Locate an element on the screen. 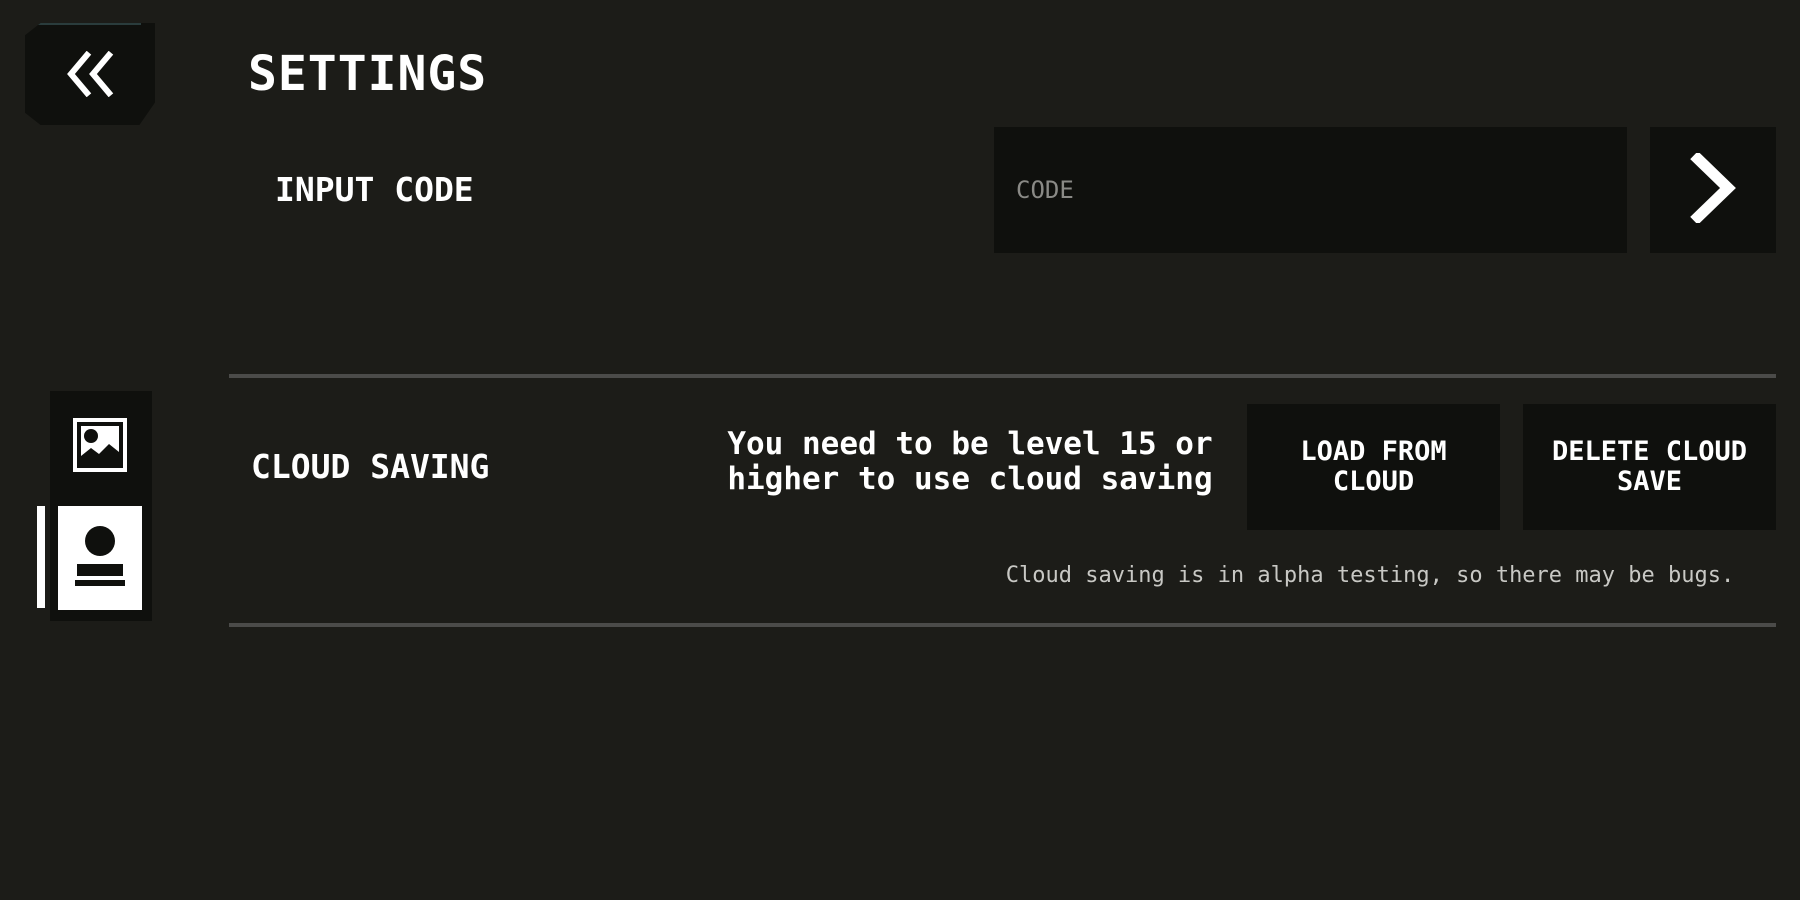 The image size is (1800, 900). load-from-cloud-button: LOAD FROM CLOUD is located at coordinates (1373, 467).